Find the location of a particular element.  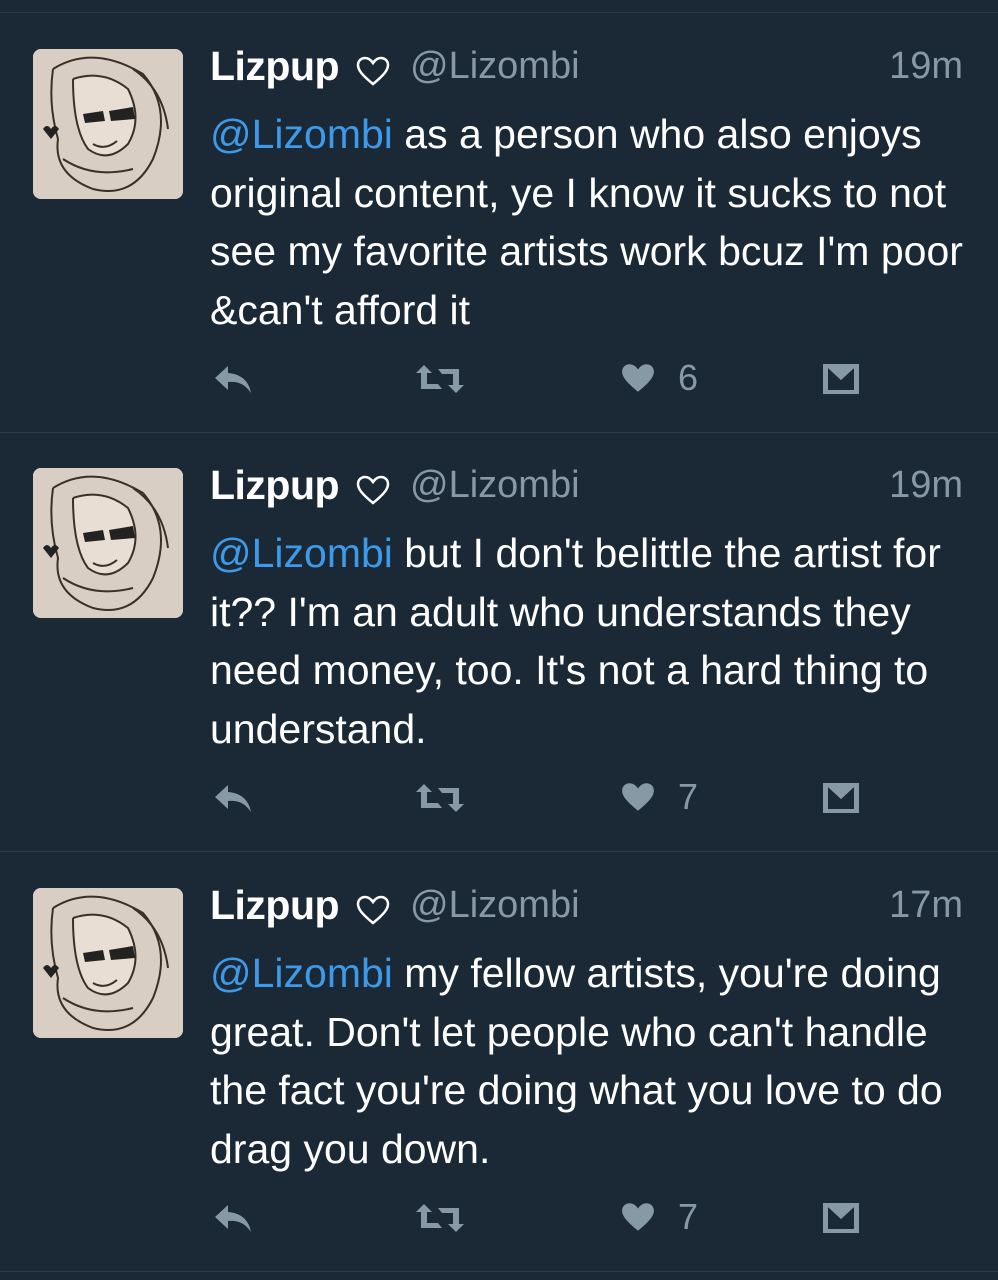

like-count: 6 is located at coordinates (688, 377).